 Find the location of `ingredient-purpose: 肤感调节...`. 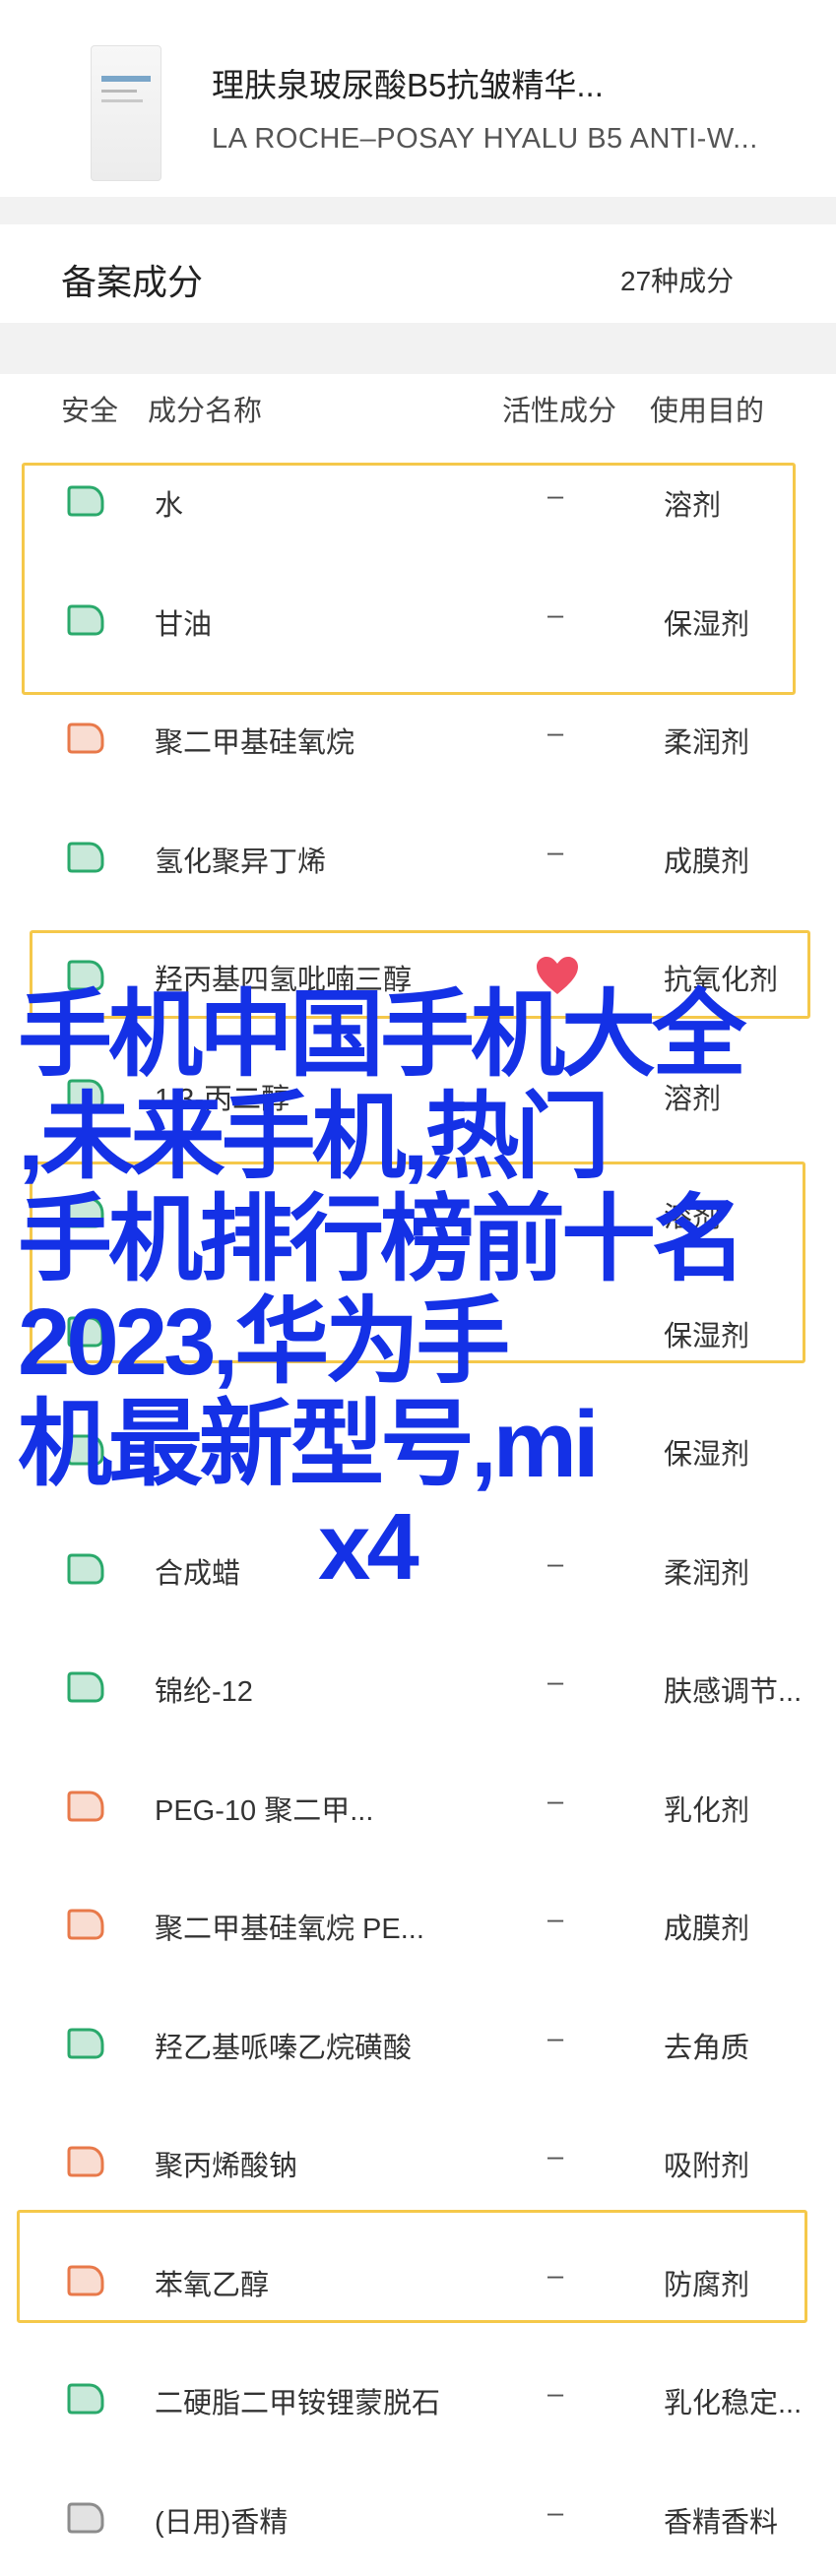

ingredient-purpose: 肤感调节... is located at coordinates (733, 1692).